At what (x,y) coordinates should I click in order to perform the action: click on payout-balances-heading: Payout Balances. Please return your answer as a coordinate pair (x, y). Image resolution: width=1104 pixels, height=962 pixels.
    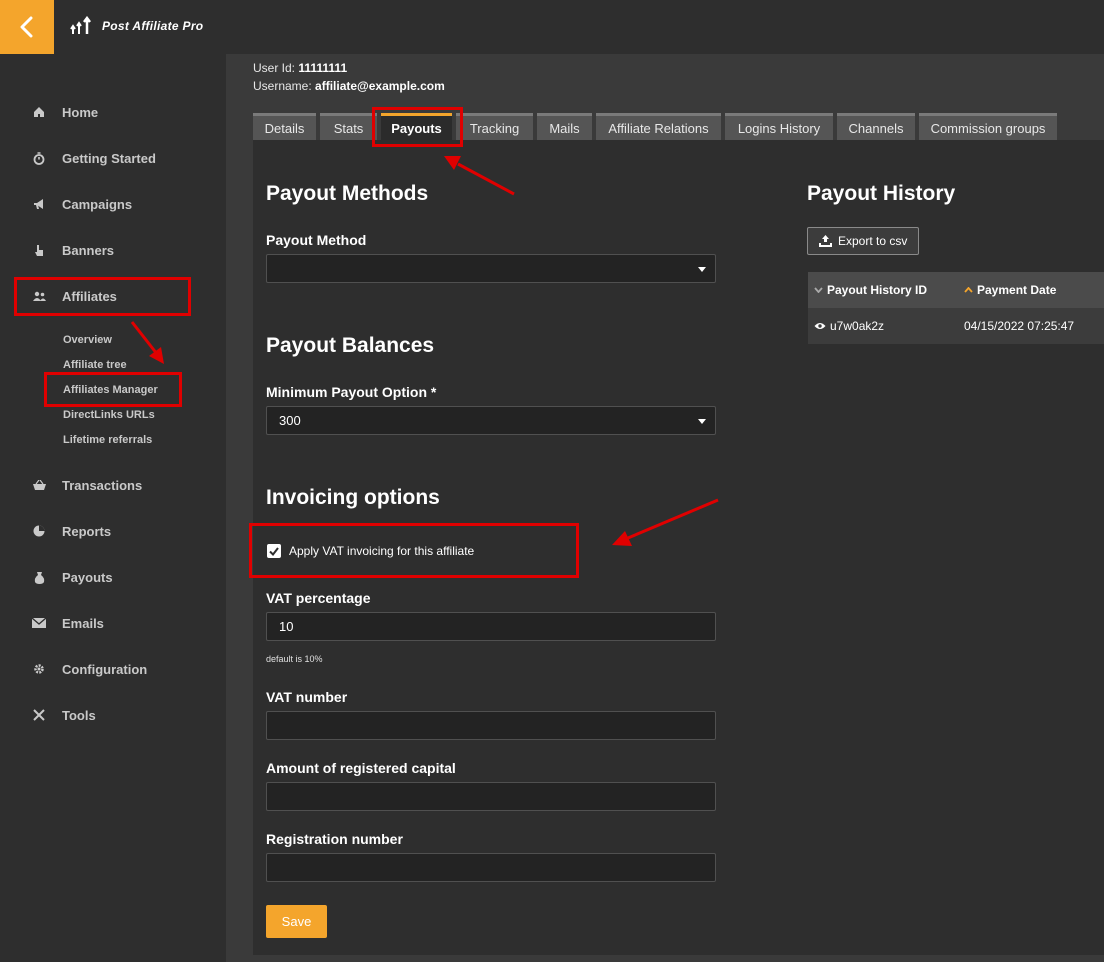
    Looking at the image, I should click on (350, 345).